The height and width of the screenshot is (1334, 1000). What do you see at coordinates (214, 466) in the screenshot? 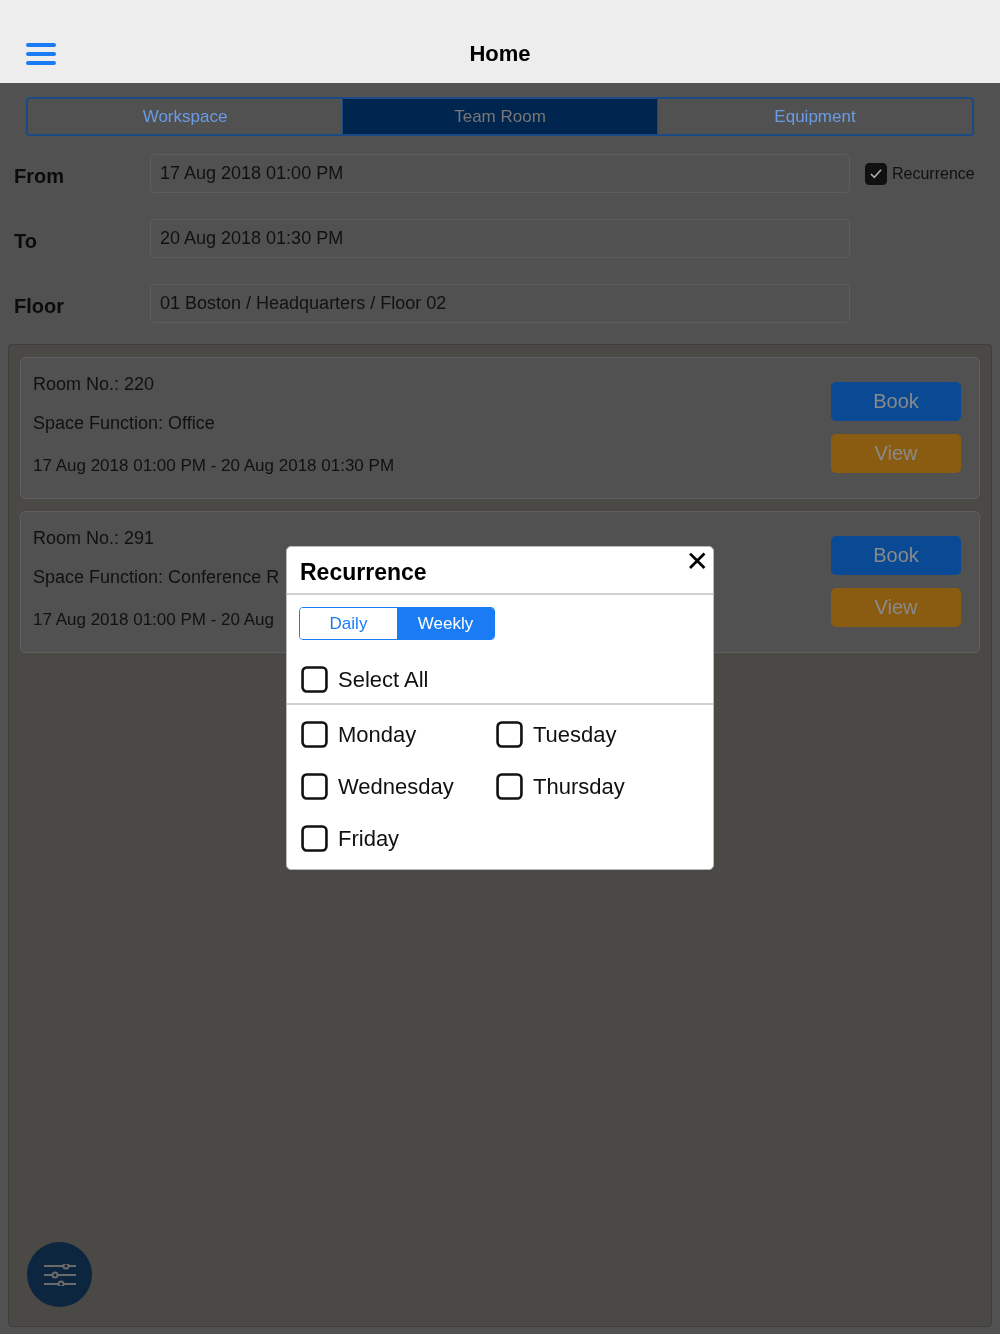
I see `booking-period: 17 Aug 2018 01:00 PM - 20 Aug 2018 01:30 PM` at bounding box center [214, 466].